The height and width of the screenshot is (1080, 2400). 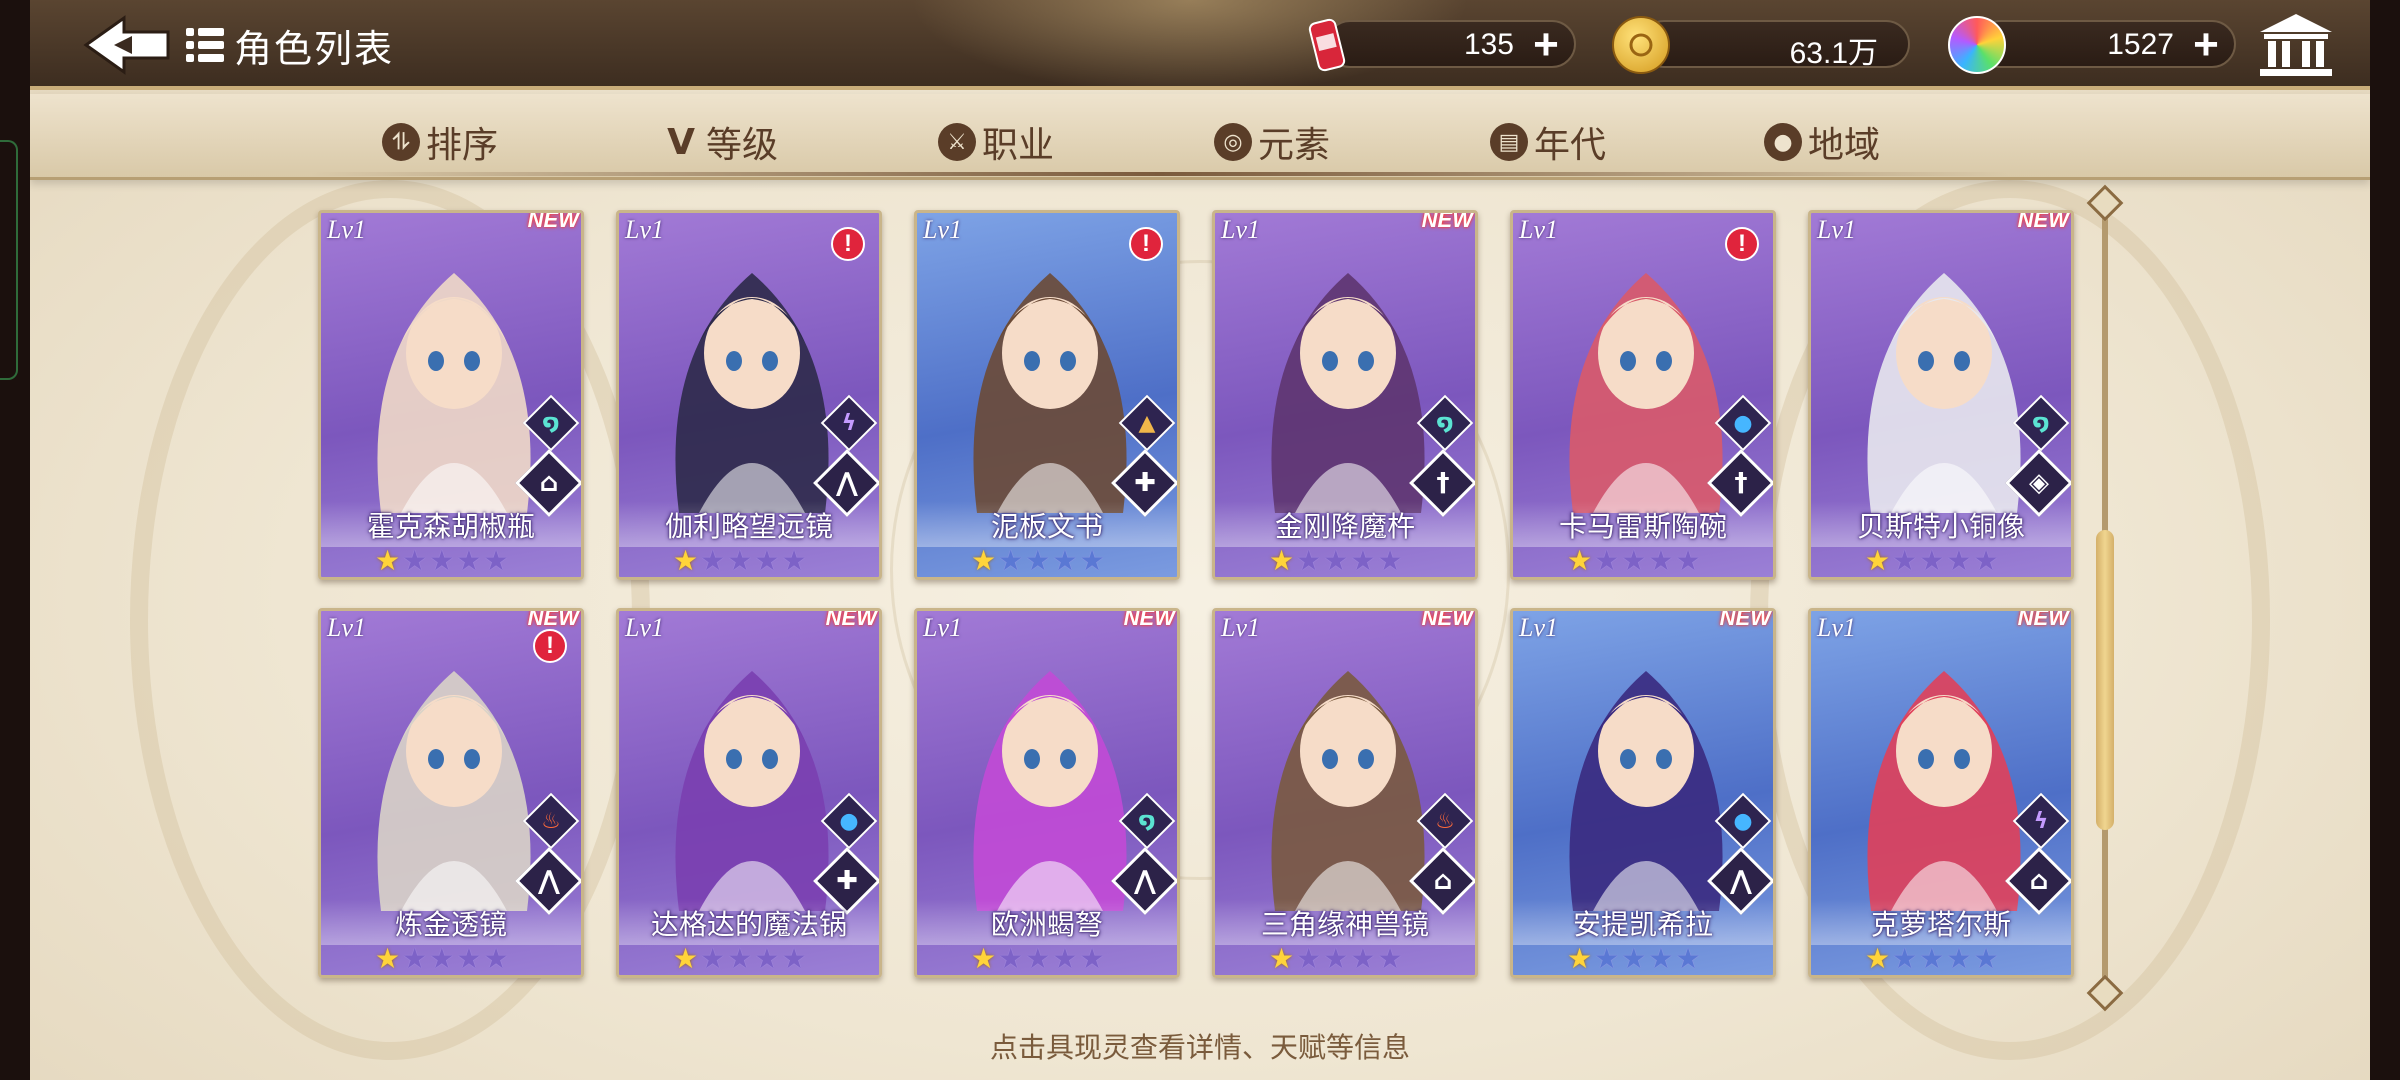 What do you see at coordinates (1940, 924) in the screenshot?
I see `character-name: 克萝塔尔斯` at bounding box center [1940, 924].